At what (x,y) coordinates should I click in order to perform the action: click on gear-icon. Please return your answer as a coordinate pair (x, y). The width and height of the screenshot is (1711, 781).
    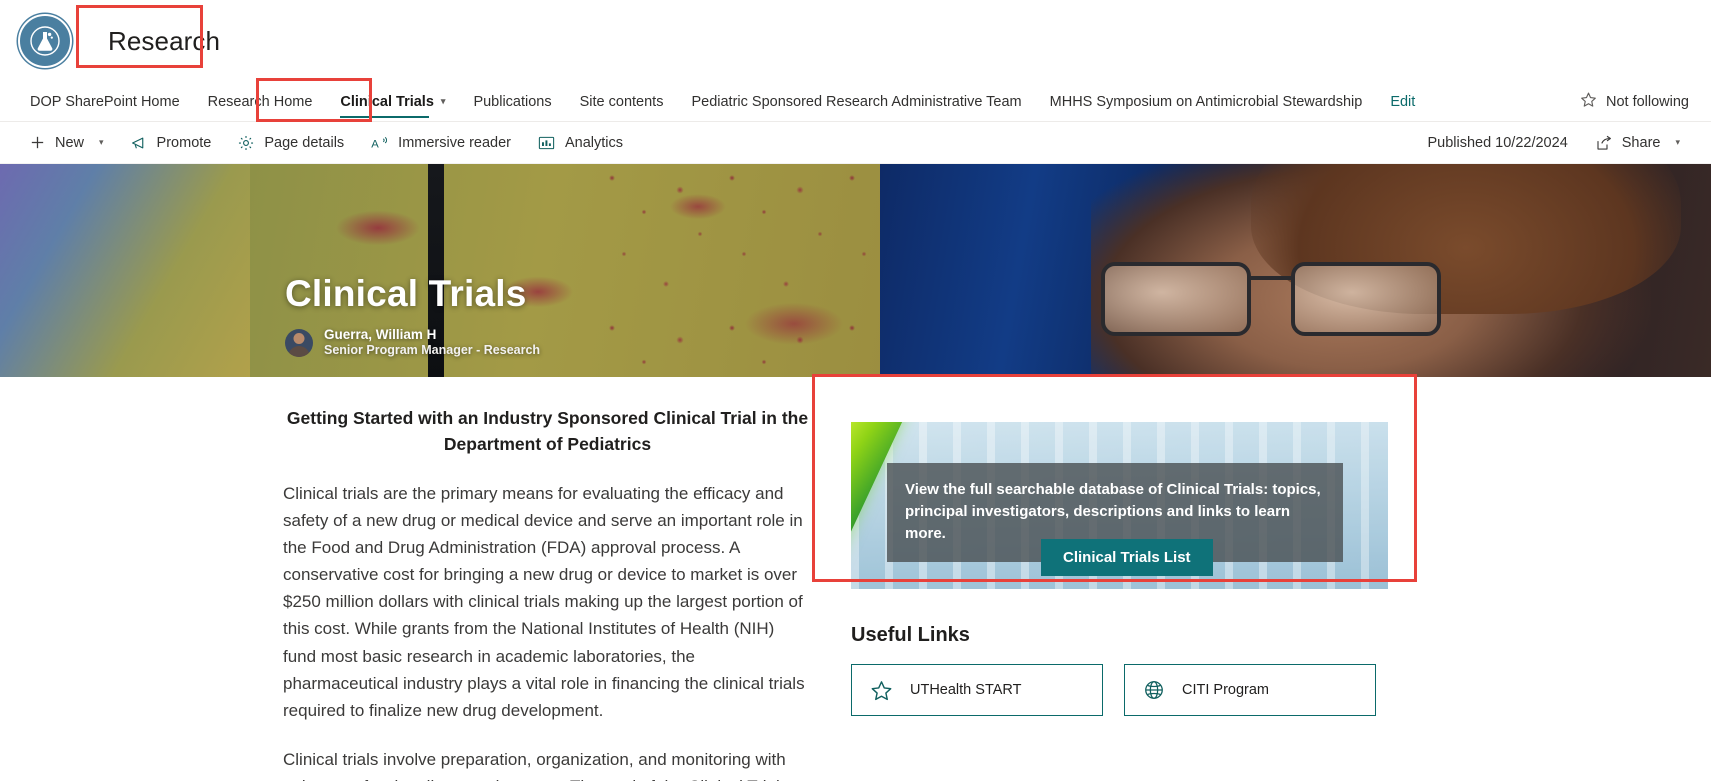
    Looking at the image, I should click on (246, 143).